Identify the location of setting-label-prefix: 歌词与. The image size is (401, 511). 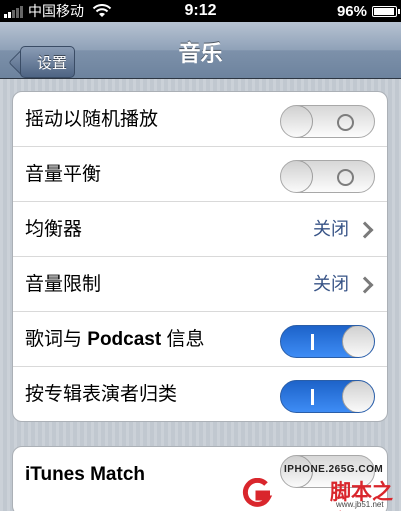
(56, 339).